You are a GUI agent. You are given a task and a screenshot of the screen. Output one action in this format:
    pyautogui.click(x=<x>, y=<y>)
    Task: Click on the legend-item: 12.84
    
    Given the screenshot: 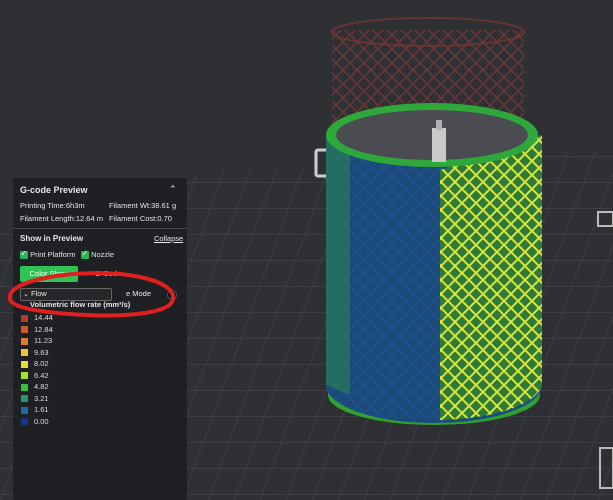 What is the action you would take?
    pyautogui.click(x=37, y=330)
    